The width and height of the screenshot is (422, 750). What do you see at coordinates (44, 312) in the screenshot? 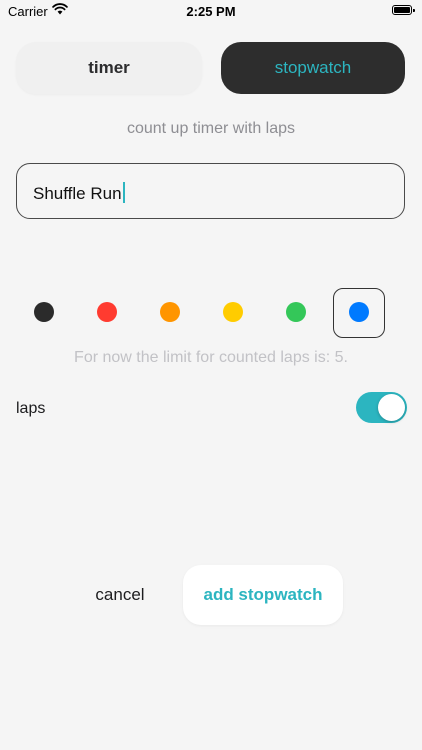
I see `color-option-black` at bounding box center [44, 312].